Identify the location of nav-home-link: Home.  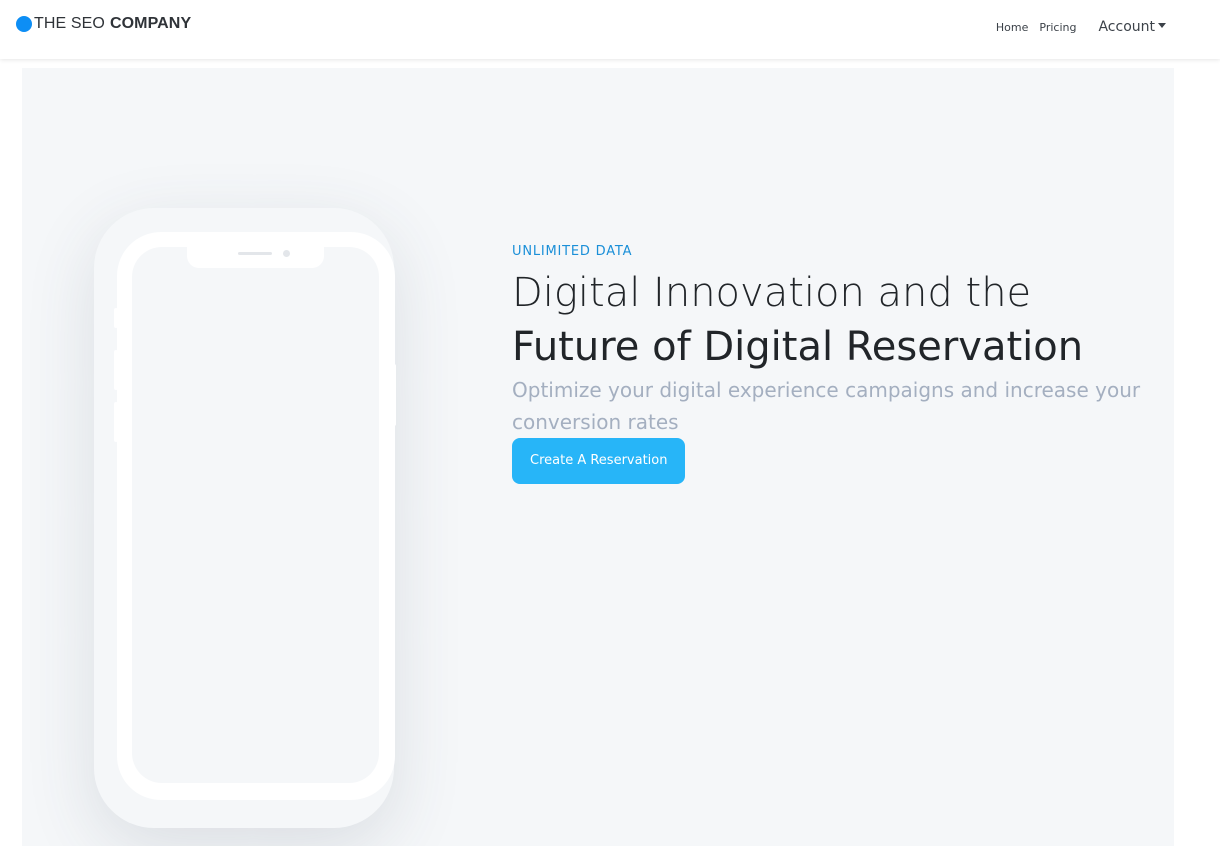
(1012, 27).